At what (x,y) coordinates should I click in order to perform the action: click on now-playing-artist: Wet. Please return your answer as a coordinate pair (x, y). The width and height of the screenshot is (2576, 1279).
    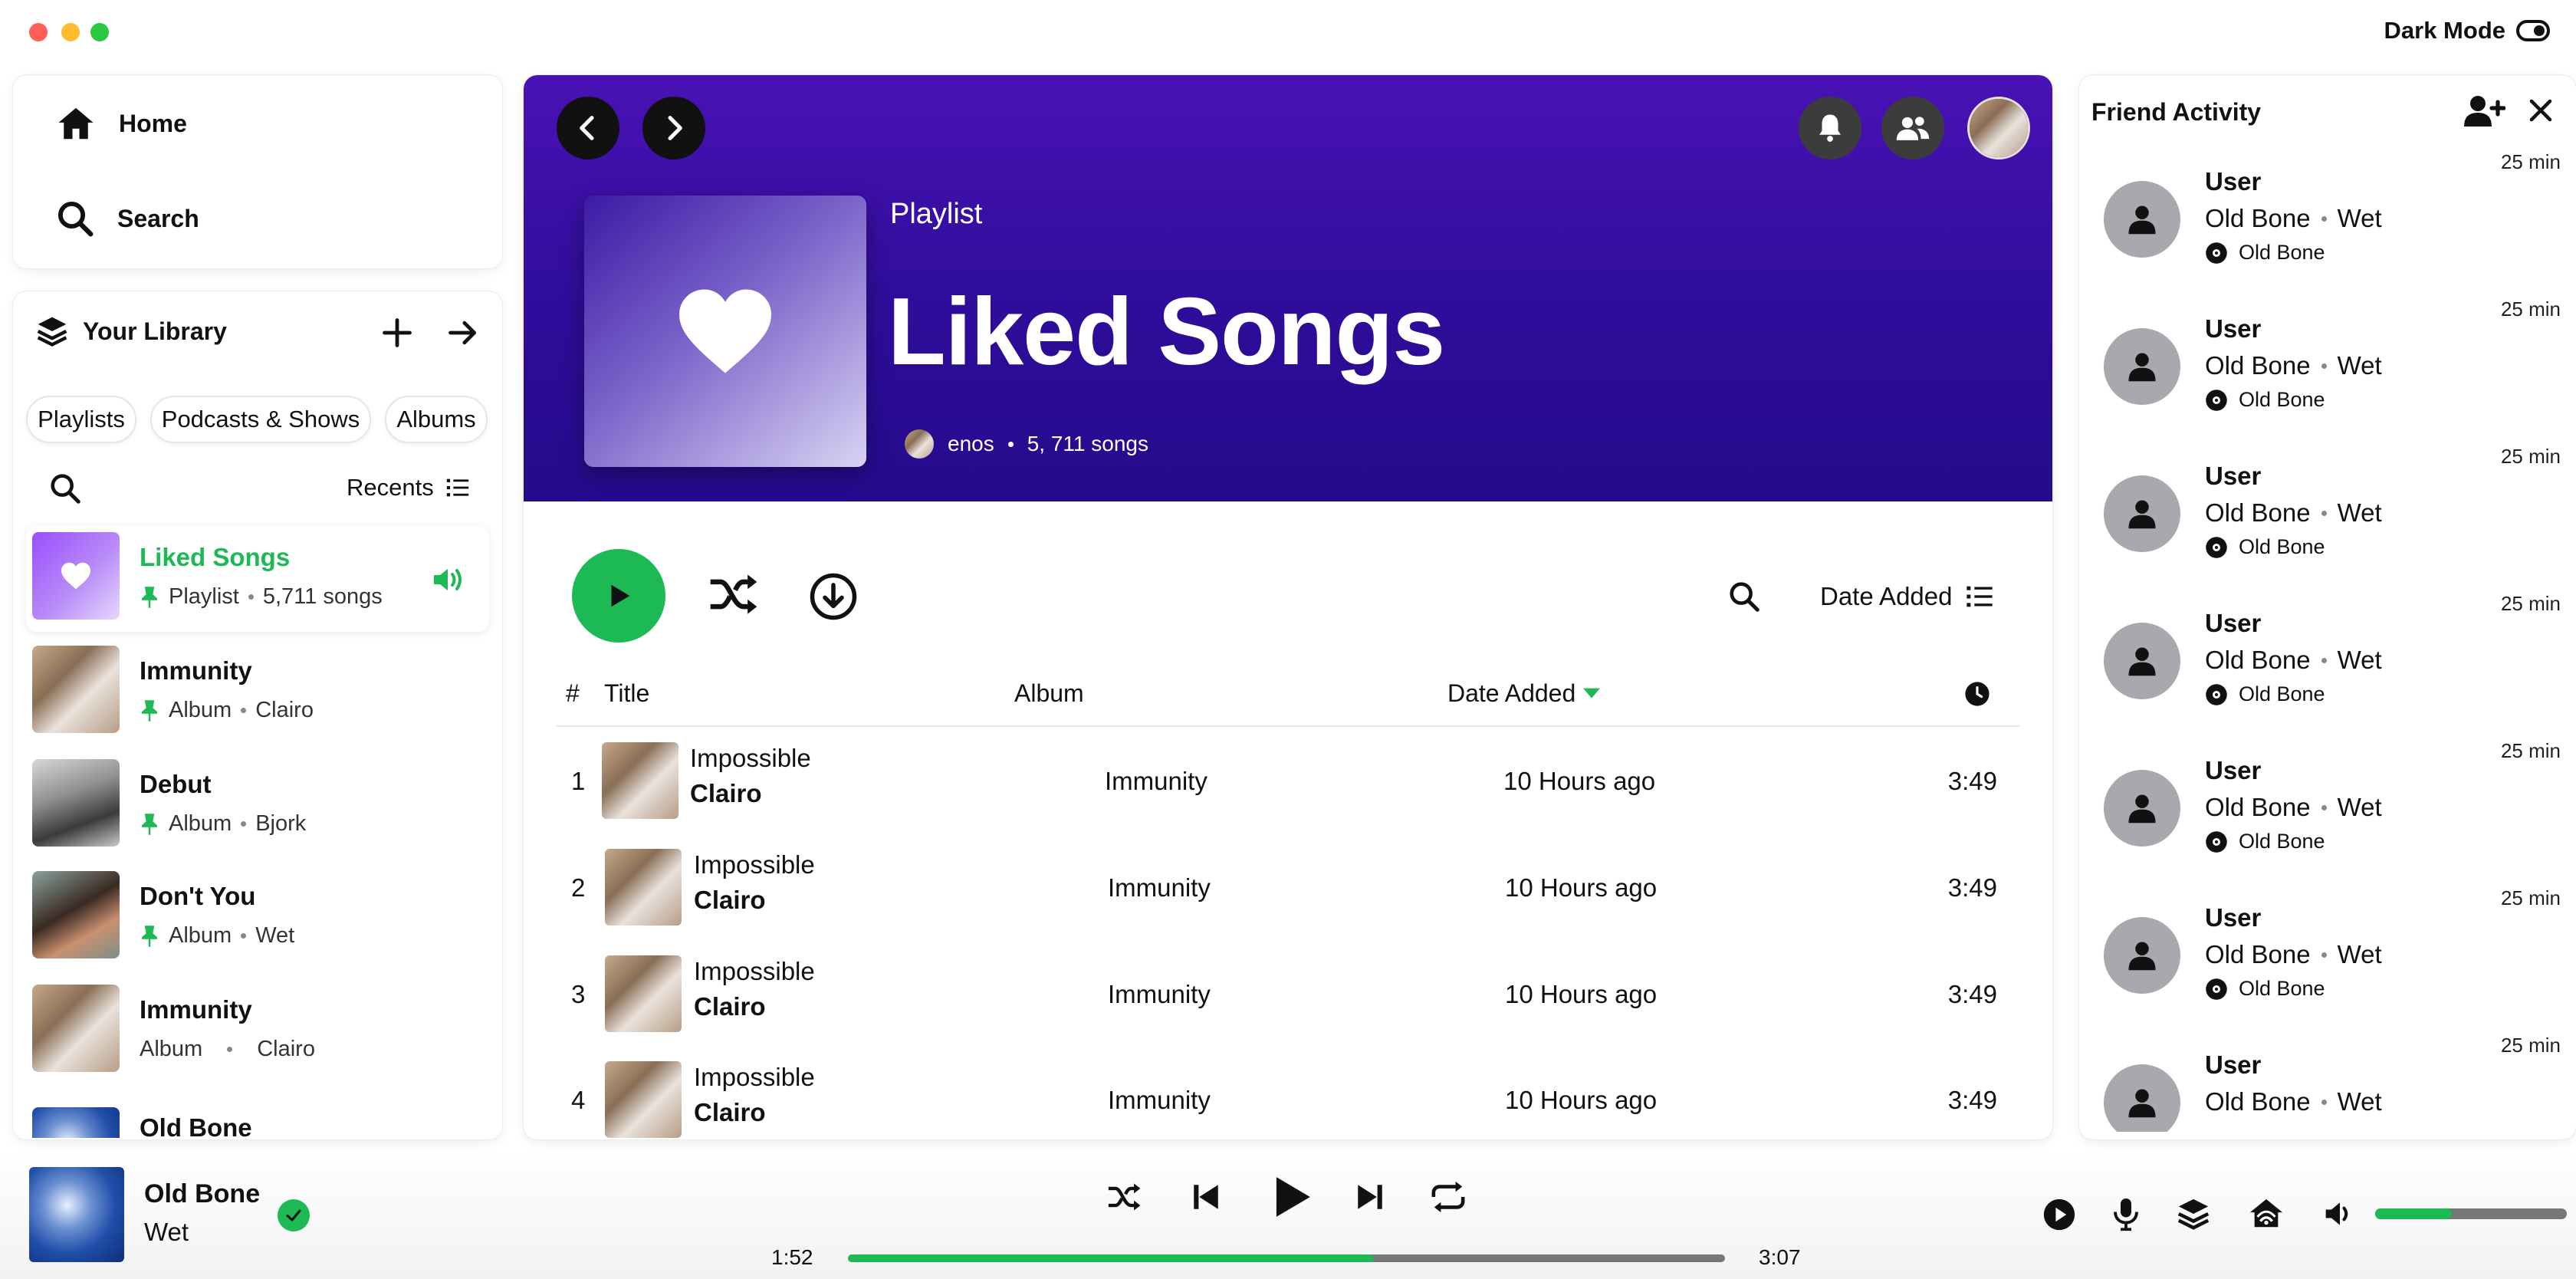
    Looking at the image, I should click on (166, 1232).